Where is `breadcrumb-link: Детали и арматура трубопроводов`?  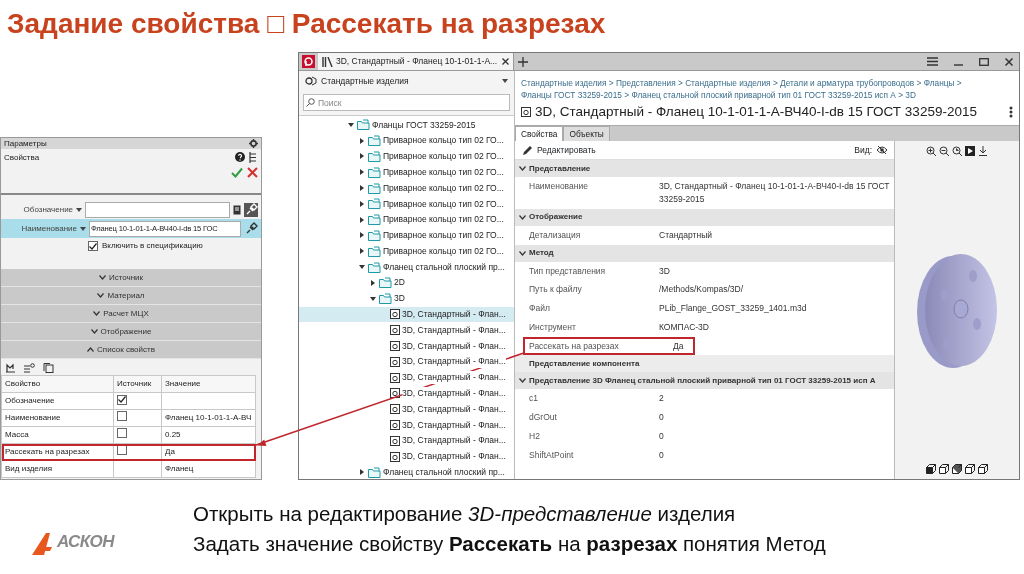
breadcrumb-link: Детали и арматура трубопроводов is located at coordinates (847, 83).